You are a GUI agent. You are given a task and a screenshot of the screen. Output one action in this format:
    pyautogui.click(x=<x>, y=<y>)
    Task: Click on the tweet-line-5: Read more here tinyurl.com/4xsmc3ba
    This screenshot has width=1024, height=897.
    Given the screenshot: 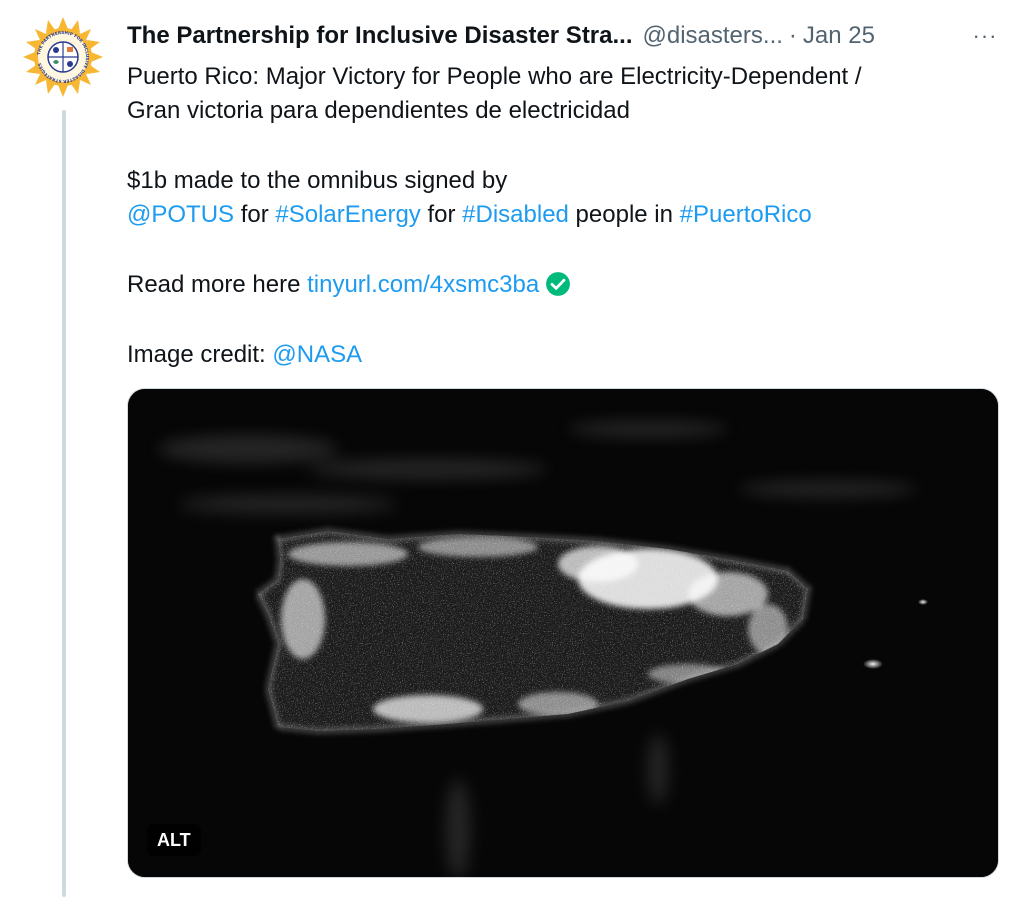 What is the action you would take?
    pyautogui.click(x=557, y=285)
    